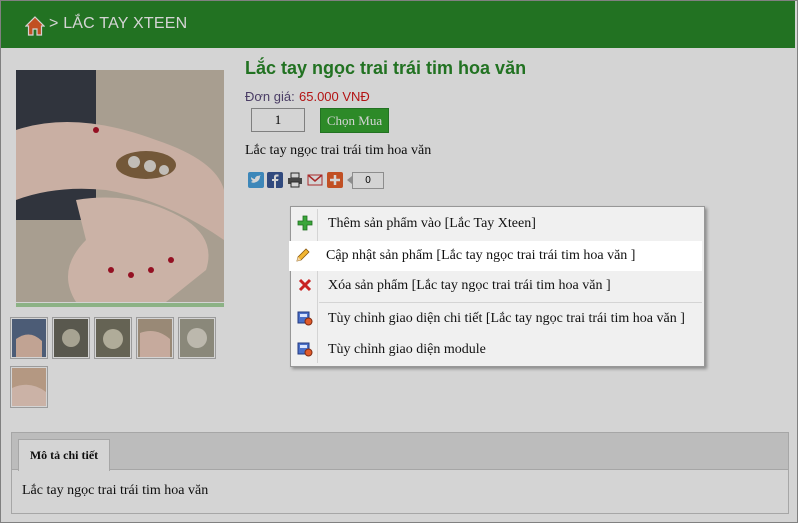  What do you see at coordinates (303, 255) in the screenshot?
I see `pencil-icon` at bounding box center [303, 255].